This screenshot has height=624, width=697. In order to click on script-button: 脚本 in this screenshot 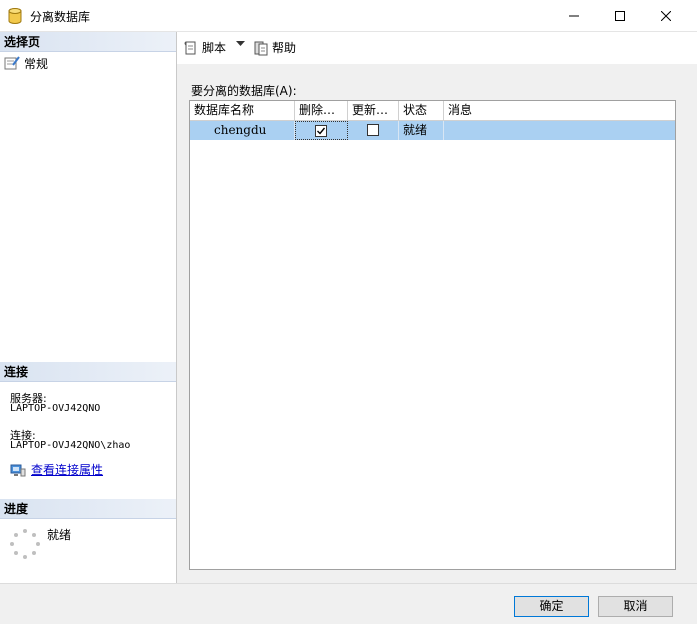, I will do `click(204, 47)`.